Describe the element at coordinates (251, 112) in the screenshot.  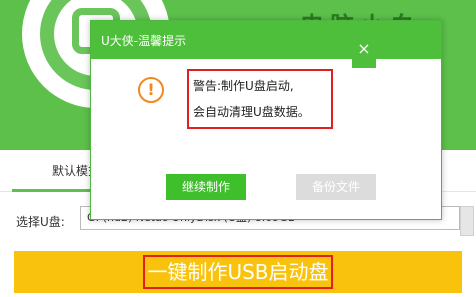
I see `warning-line-2: 会自动清理U盘数据。` at that location.